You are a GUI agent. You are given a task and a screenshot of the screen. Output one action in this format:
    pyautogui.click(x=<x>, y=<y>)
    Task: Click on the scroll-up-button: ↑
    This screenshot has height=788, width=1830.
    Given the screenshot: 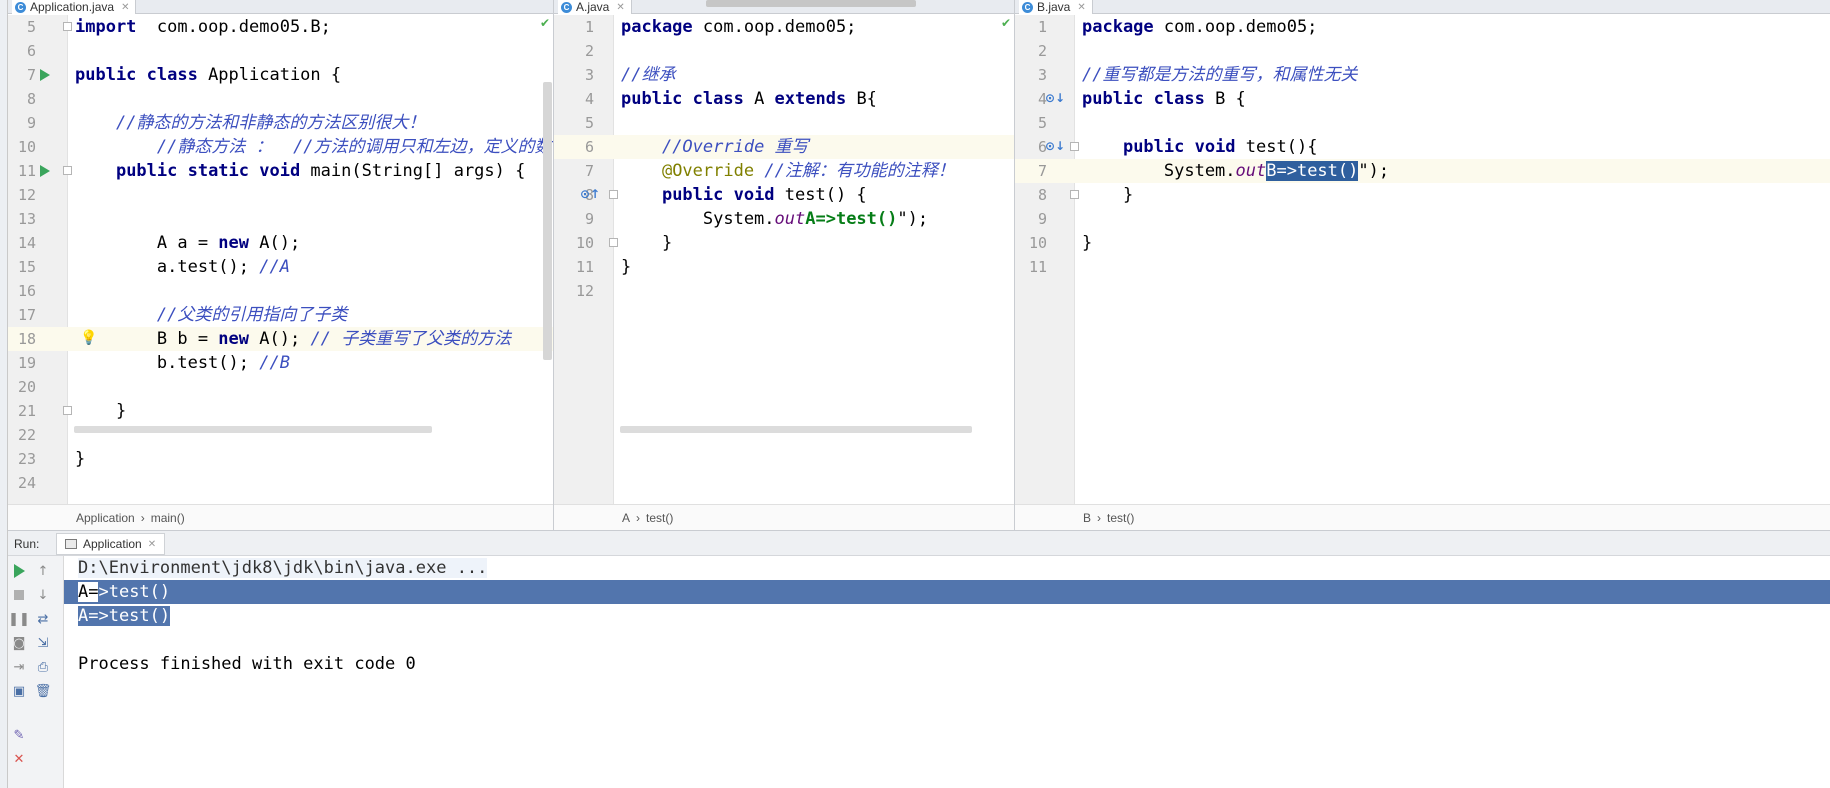 What is the action you would take?
    pyautogui.click(x=43, y=571)
    